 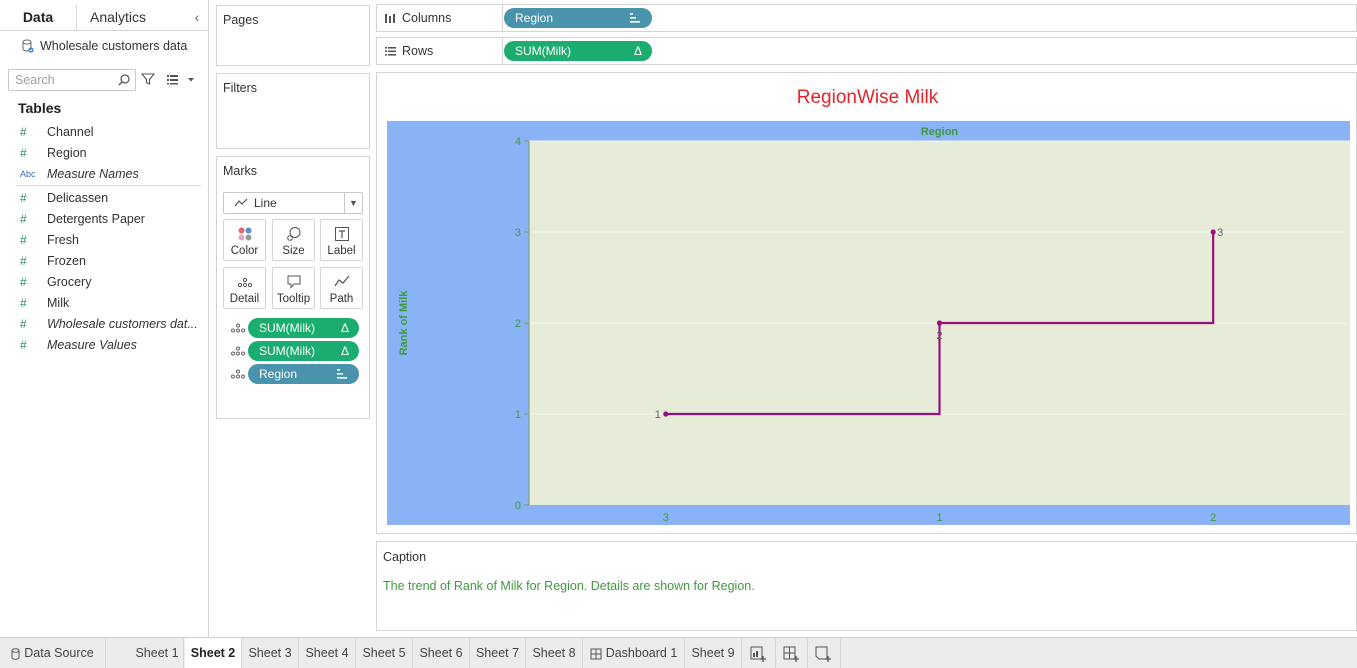 What do you see at coordinates (104, 344) in the screenshot?
I see `field-measure-values: # Measure Values` at bounding box center [104, 344].